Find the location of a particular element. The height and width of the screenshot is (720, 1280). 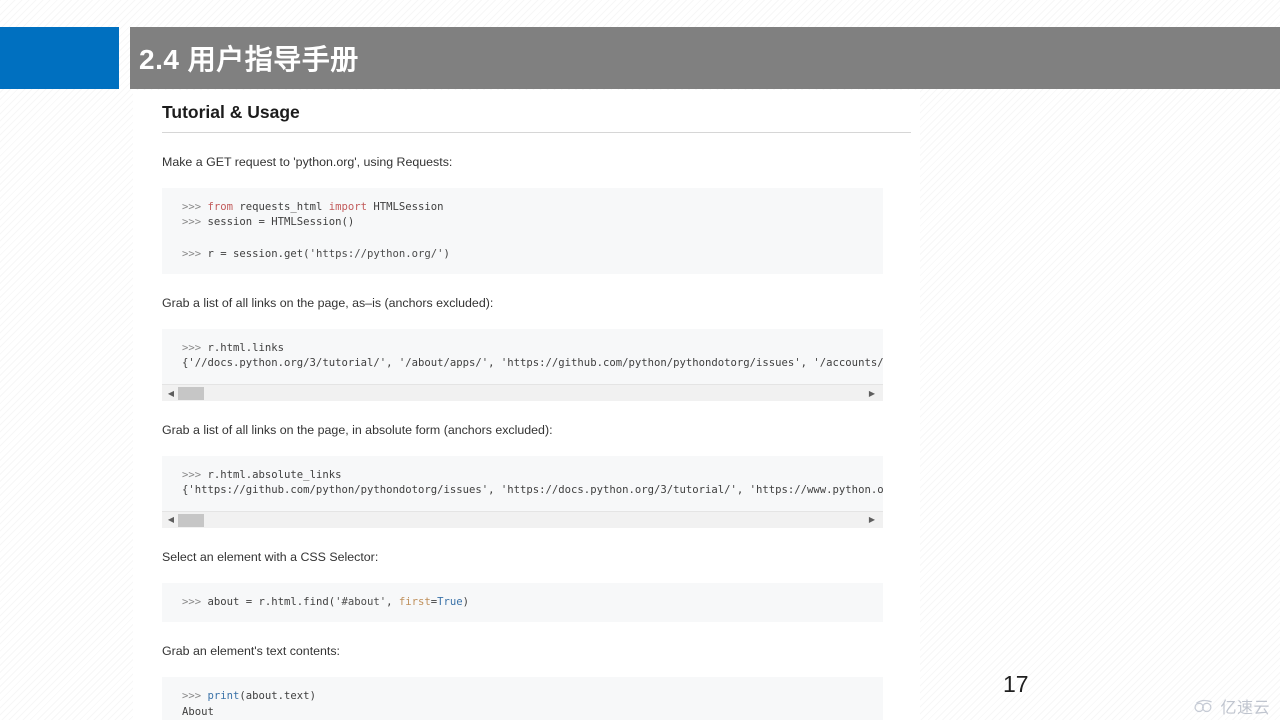

watermark: 亿速云 is located at coordinates (1231, 706).